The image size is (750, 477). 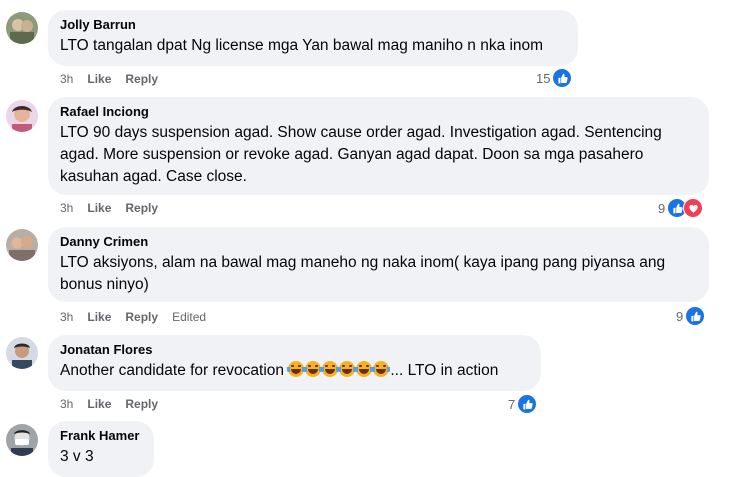 I want to click on comment-author: Rafael Inciong, so click(x=378, y=112).